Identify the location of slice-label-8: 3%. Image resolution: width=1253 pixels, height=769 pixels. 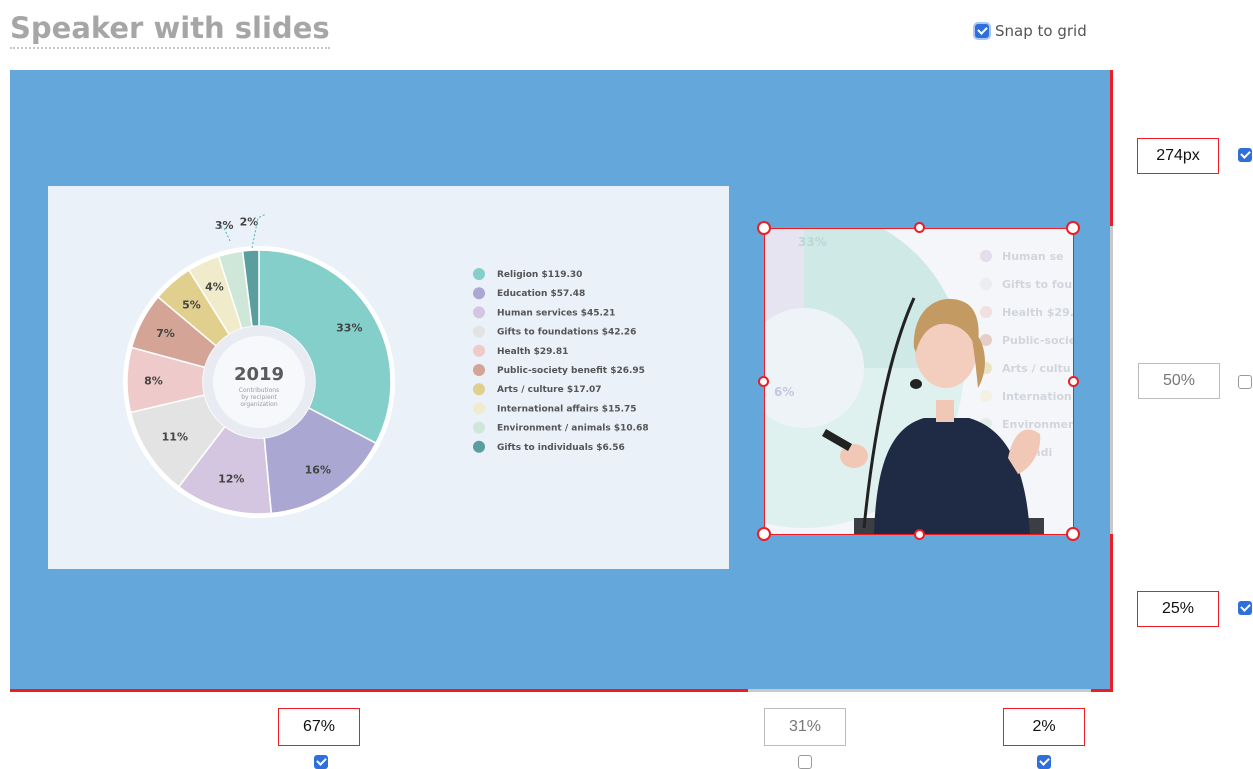
(224, 225).